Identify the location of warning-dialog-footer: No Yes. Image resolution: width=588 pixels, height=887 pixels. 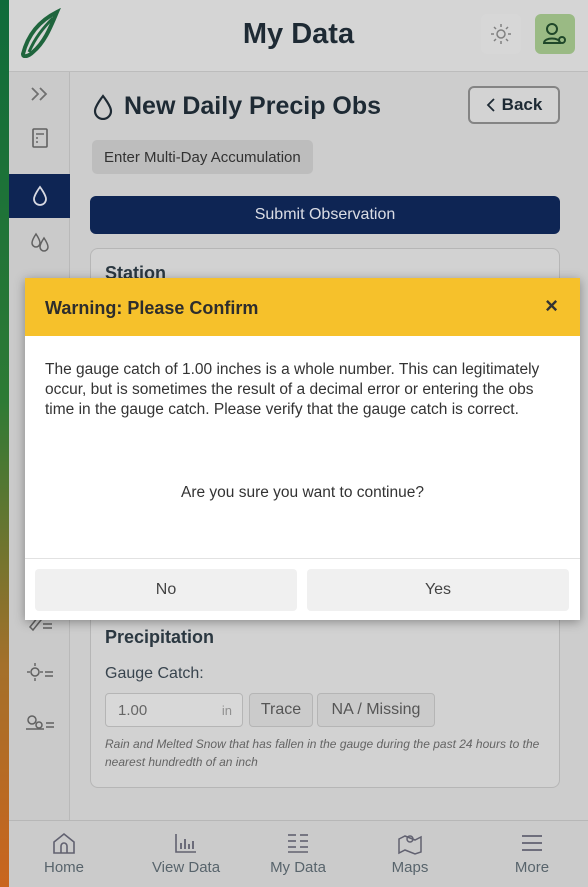
(302, 589).